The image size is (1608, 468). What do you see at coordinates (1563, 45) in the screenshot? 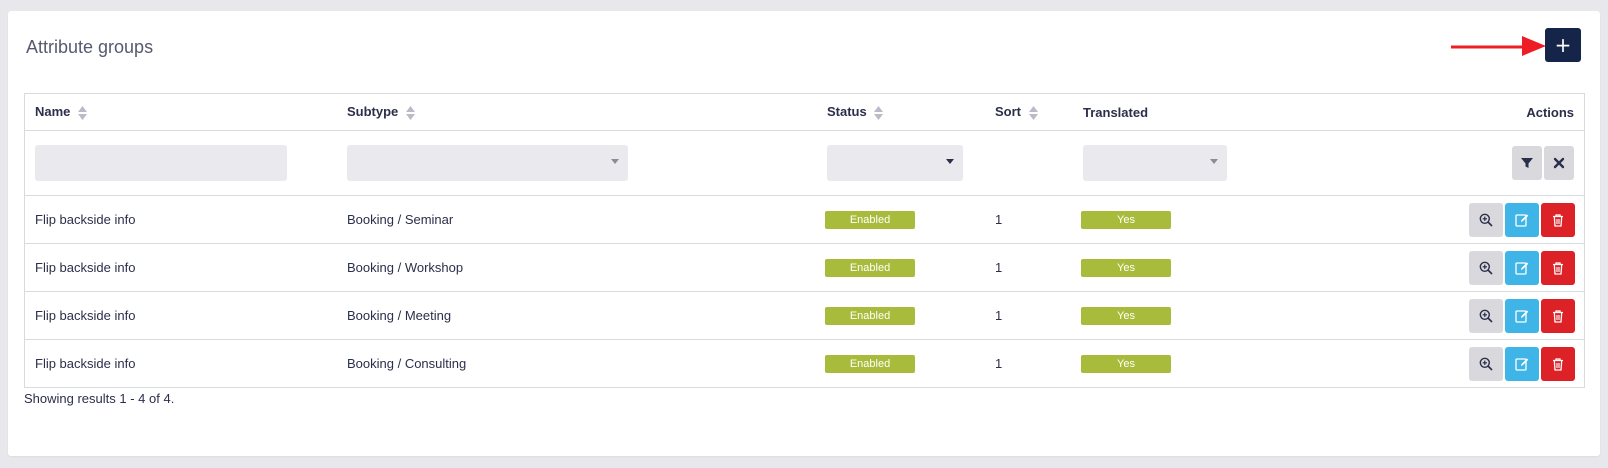
I see `add-attribute-group-button: +` at bounding box center [1563, 45].